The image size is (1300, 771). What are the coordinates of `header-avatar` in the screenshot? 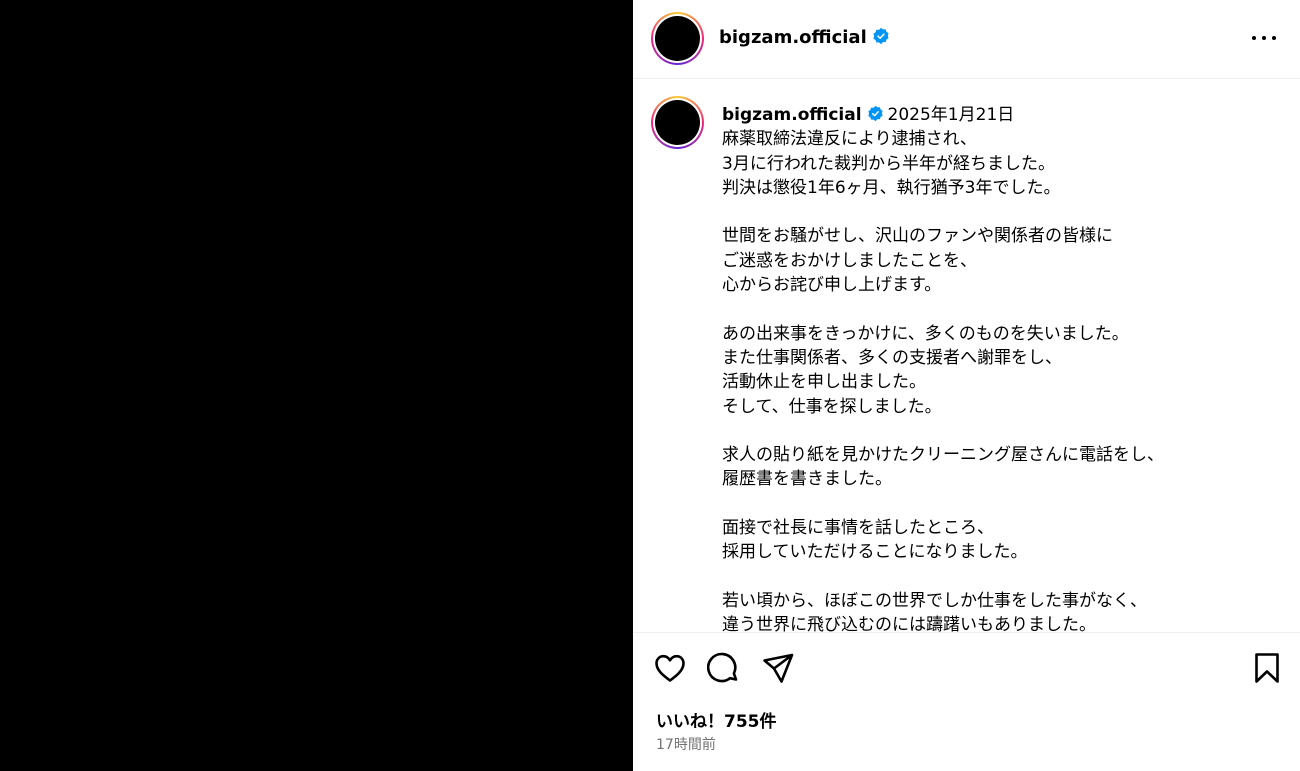 It's located at (677, 38).